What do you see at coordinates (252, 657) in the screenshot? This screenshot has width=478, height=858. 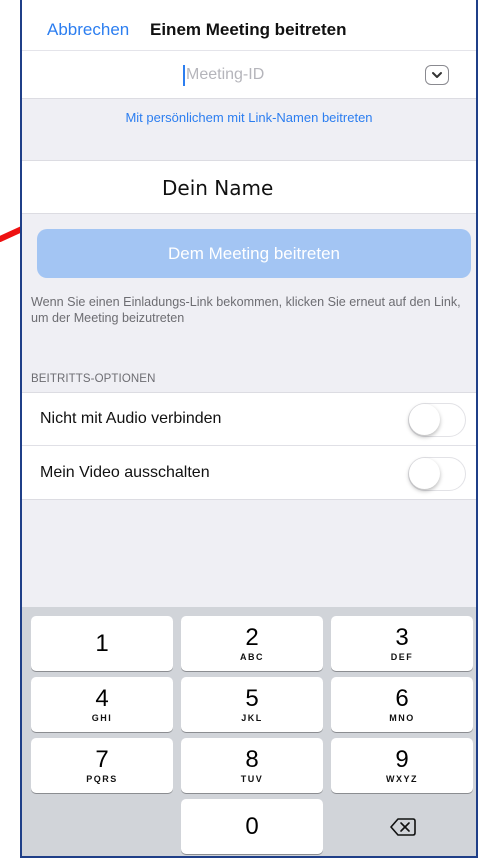 I see `key-letters: ABC` at bounding box center [252, 657].